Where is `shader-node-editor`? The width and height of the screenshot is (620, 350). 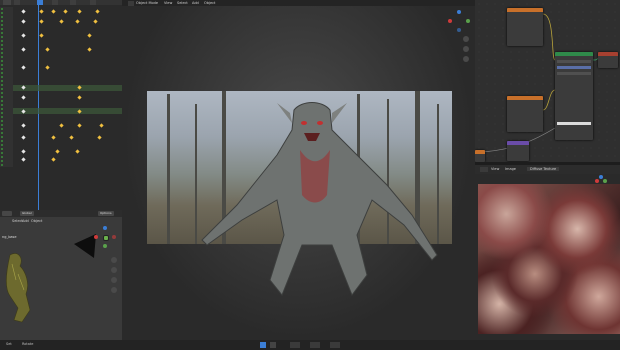 shader-node-editor is located at coordinates (547, 81).